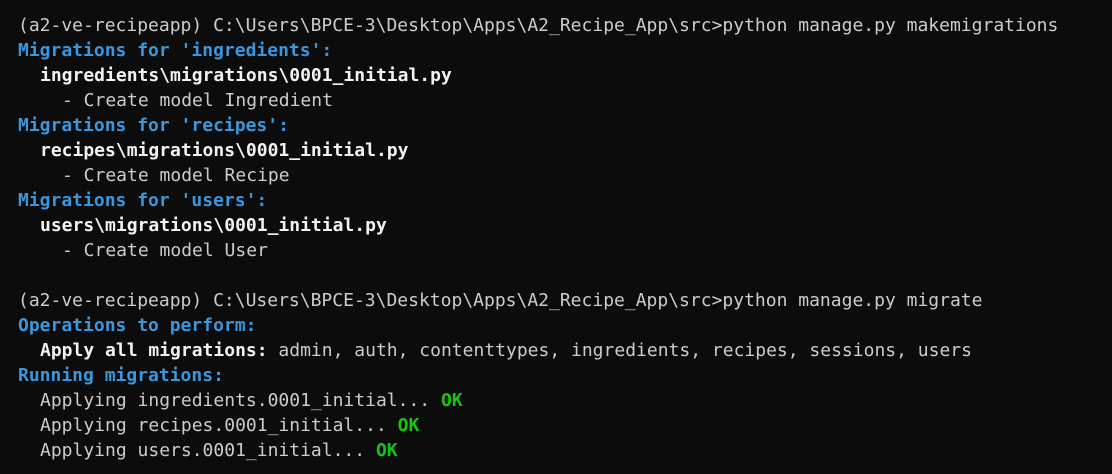  I want to click on migrations-header-users: Migrations for 'users':, so click(143, 200).